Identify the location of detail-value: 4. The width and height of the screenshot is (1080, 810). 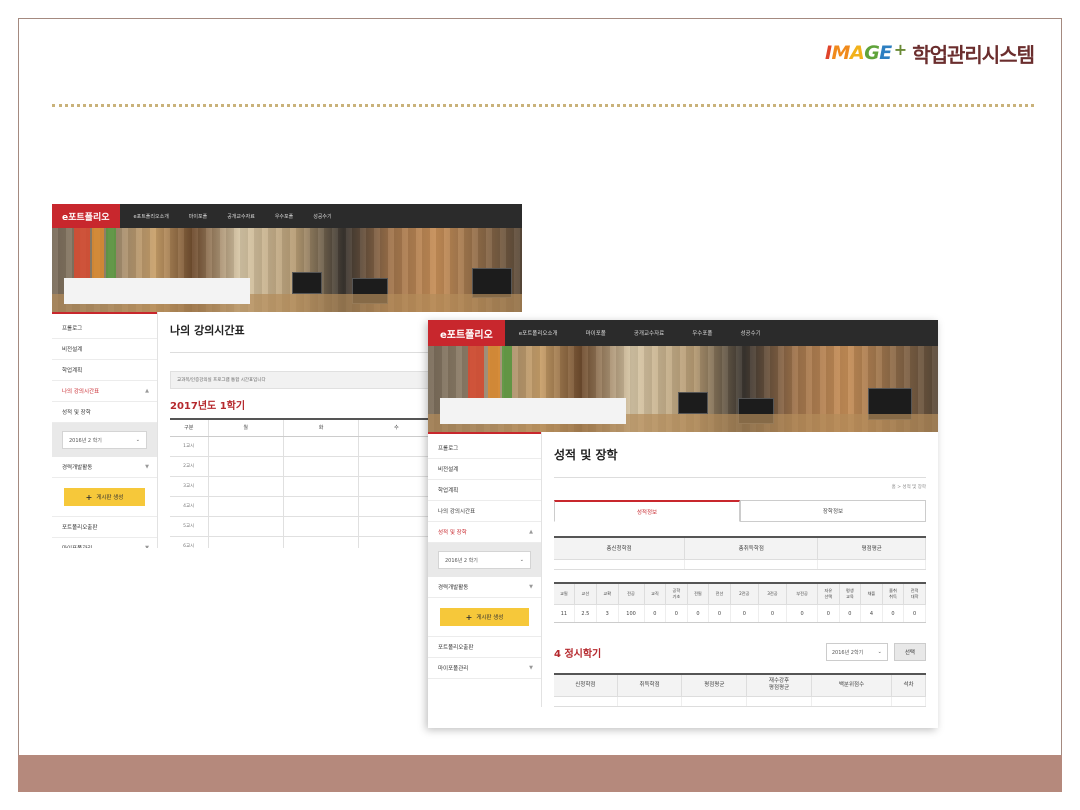
(871, 613).